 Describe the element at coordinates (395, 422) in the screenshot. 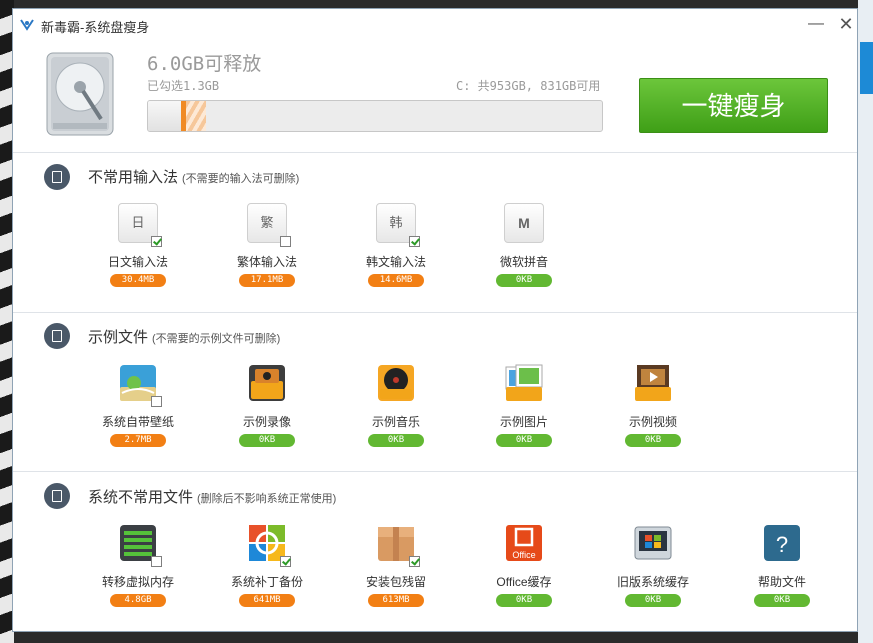

I see `item-label: 示例音乐` at that location.